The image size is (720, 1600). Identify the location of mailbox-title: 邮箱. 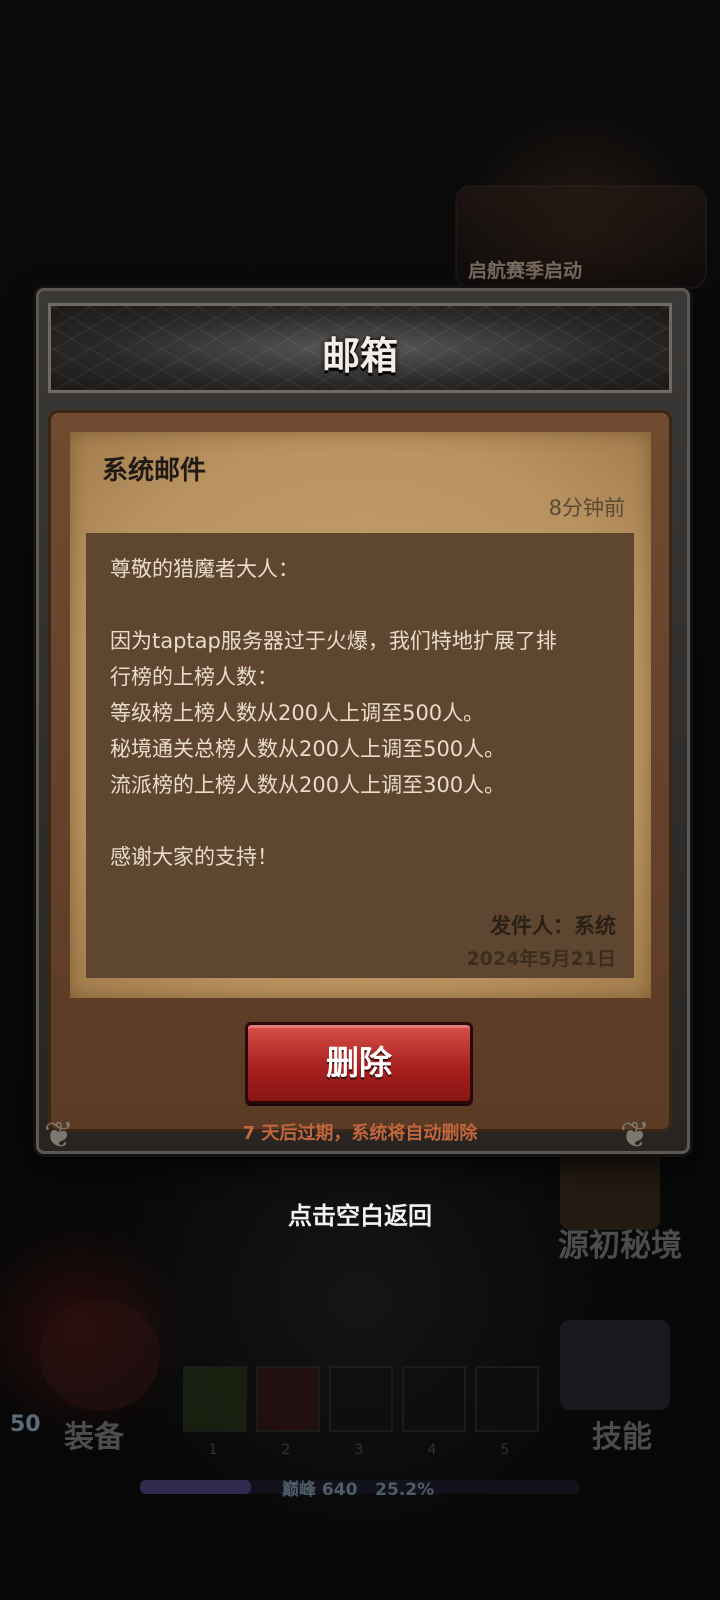
(359, 356).